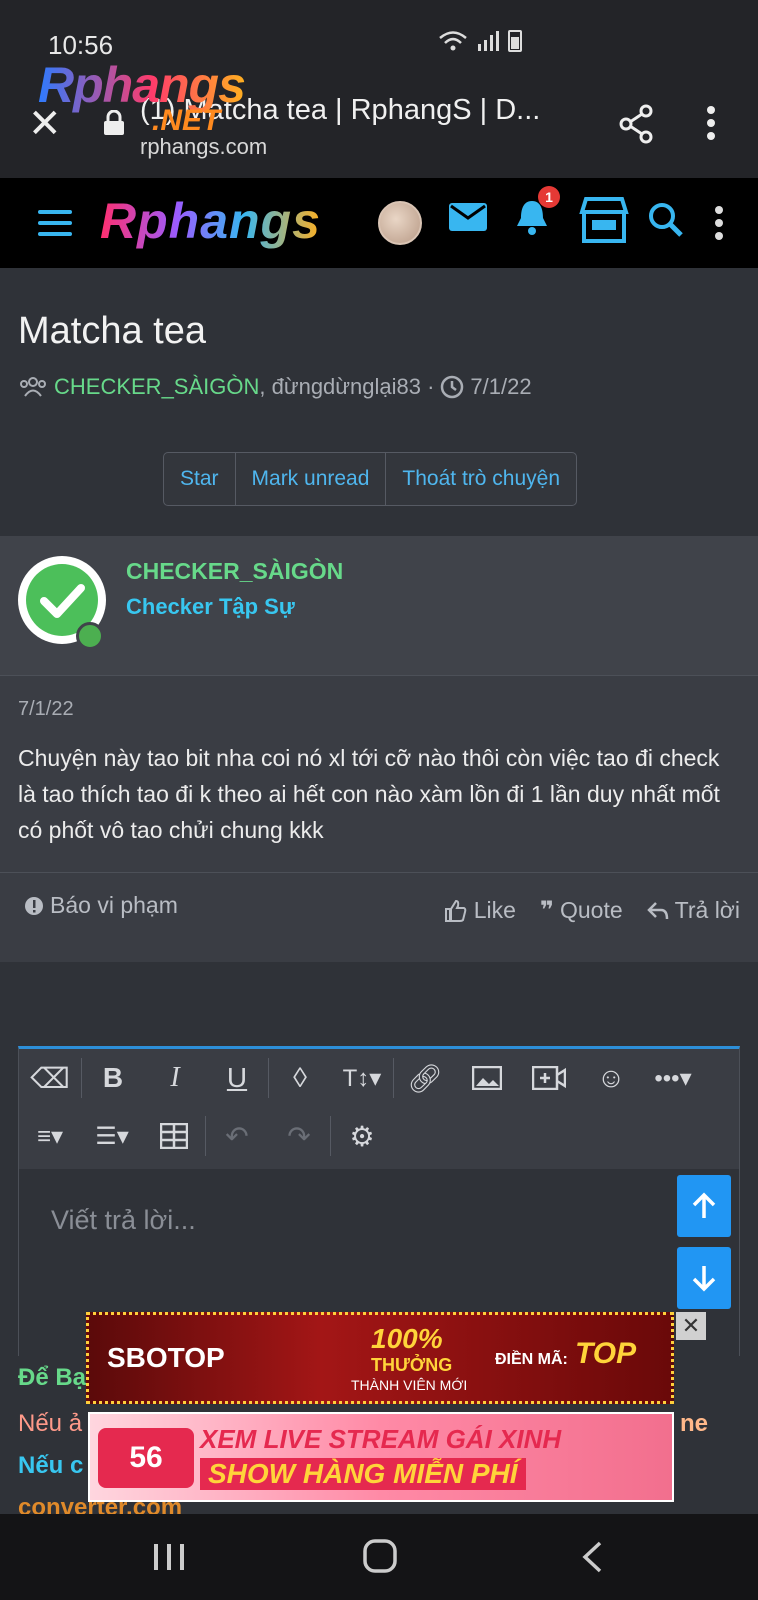  What do you see at coordinates (156, 386) in the screenshot?
I see `thread-author-link: CHECKER_SÀIGÒN` at bounding box center [156, 386].